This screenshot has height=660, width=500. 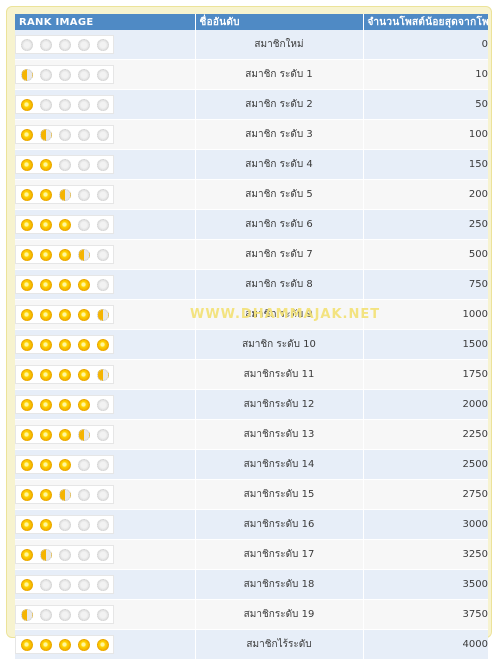 What do you see at coordinates (251, 194) in the screenshot?
I see `table-row: สมาชิก ระดับ 5 200` at bounding box center [251, 194].